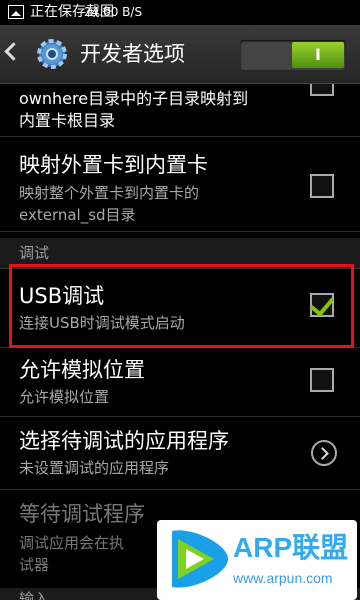 The image size is (360, 600). I want to click on status-bar: 正在保存截图 24.00 B/S, so click(180, 12).